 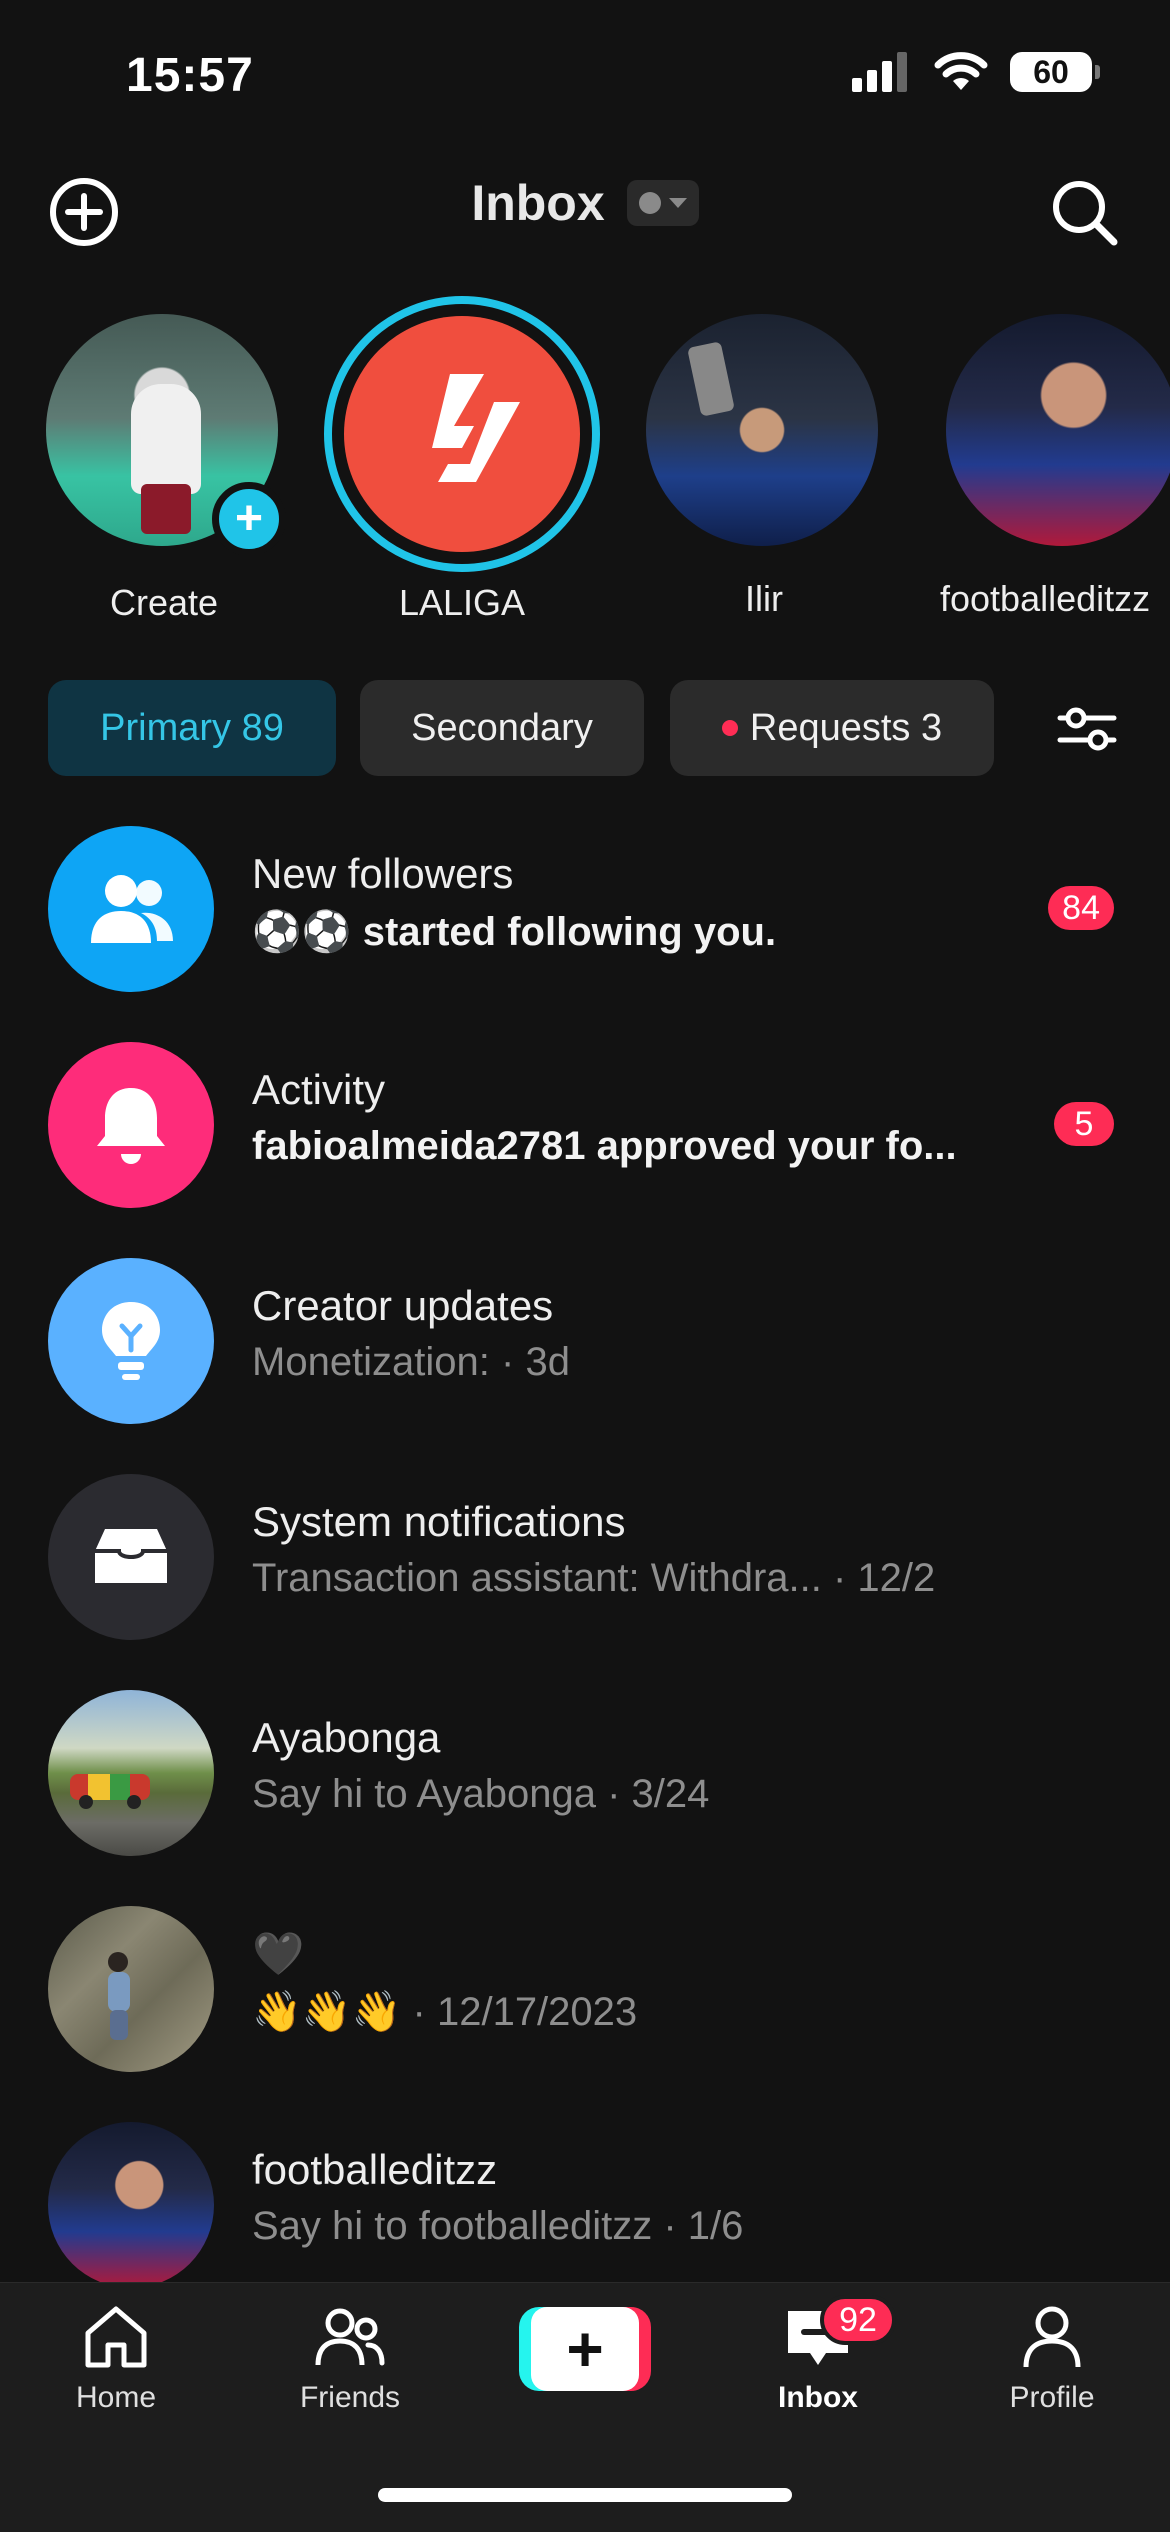 What do you see at coordinates (677, 203) in the screenshot?
I see `chevron-down-icon` at bounding box center [677, 203].